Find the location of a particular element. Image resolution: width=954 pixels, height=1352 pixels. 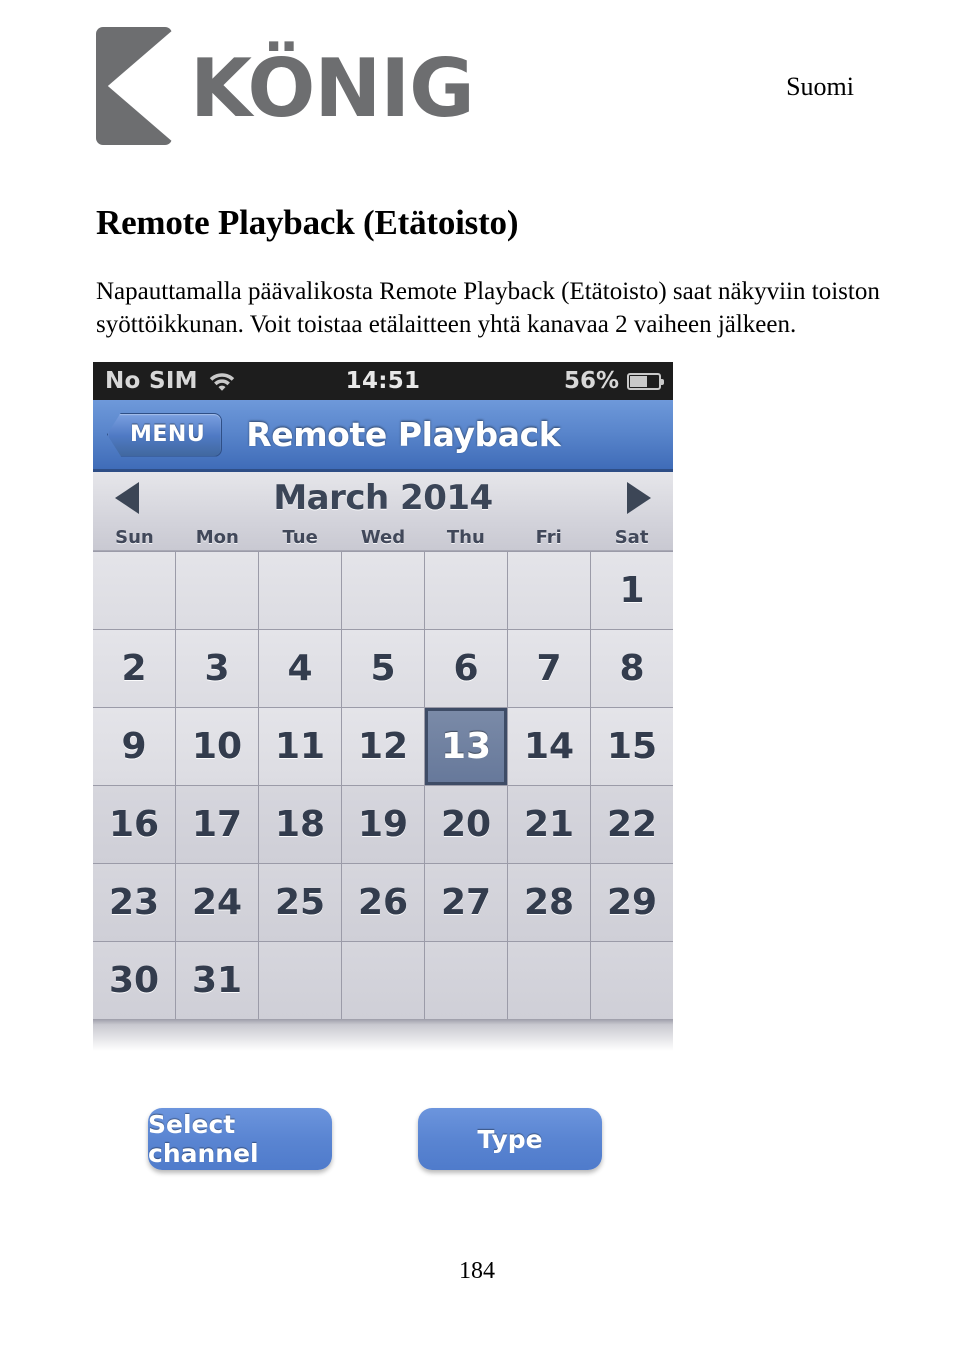

calendar-day-cell: 14 is located at coordinates (549, 746).